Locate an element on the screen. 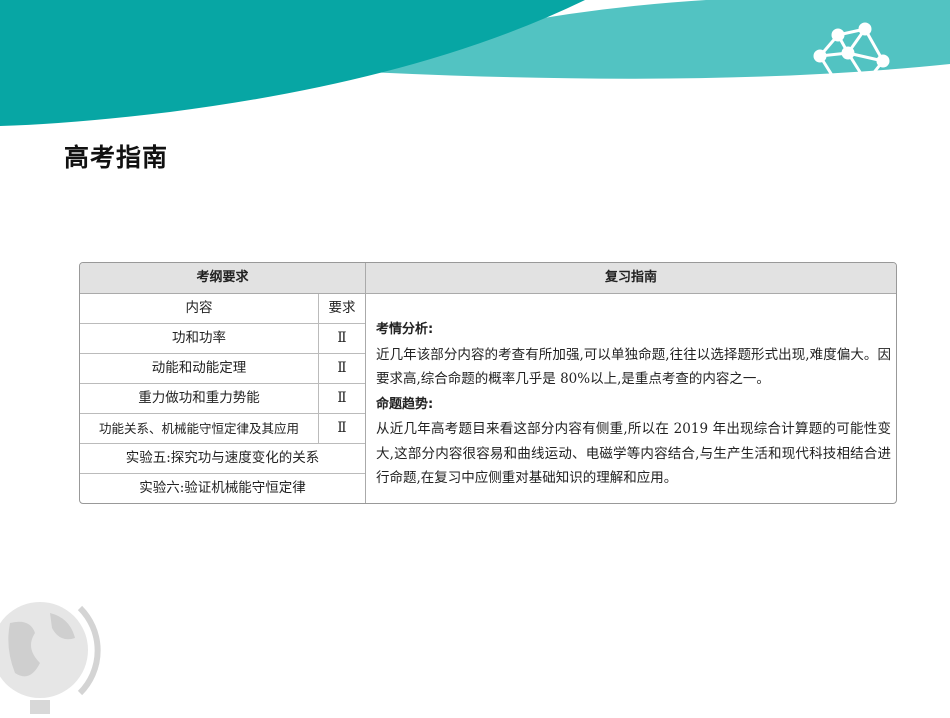 The image size is (950, 718). row-content: 动能和动能定理 is located at coordinates (199, 368).